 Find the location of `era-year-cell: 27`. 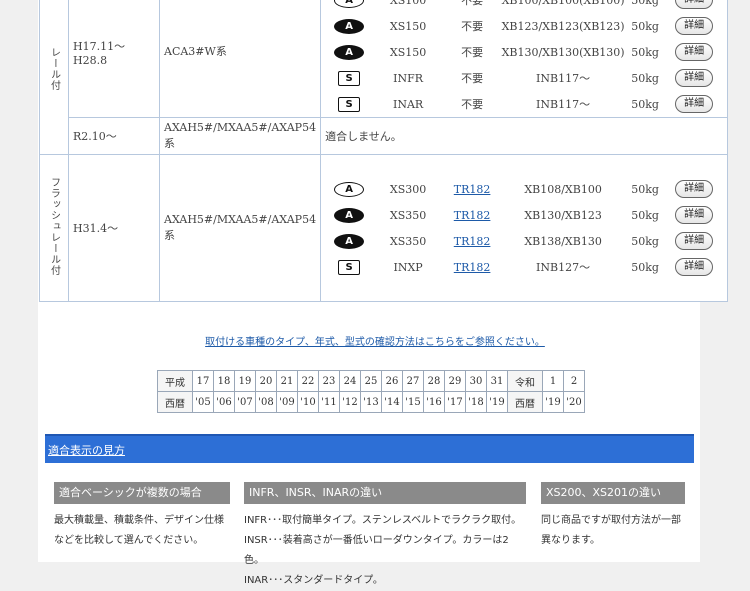

era-year-cell: 27 is located at coordinates (413, 381).